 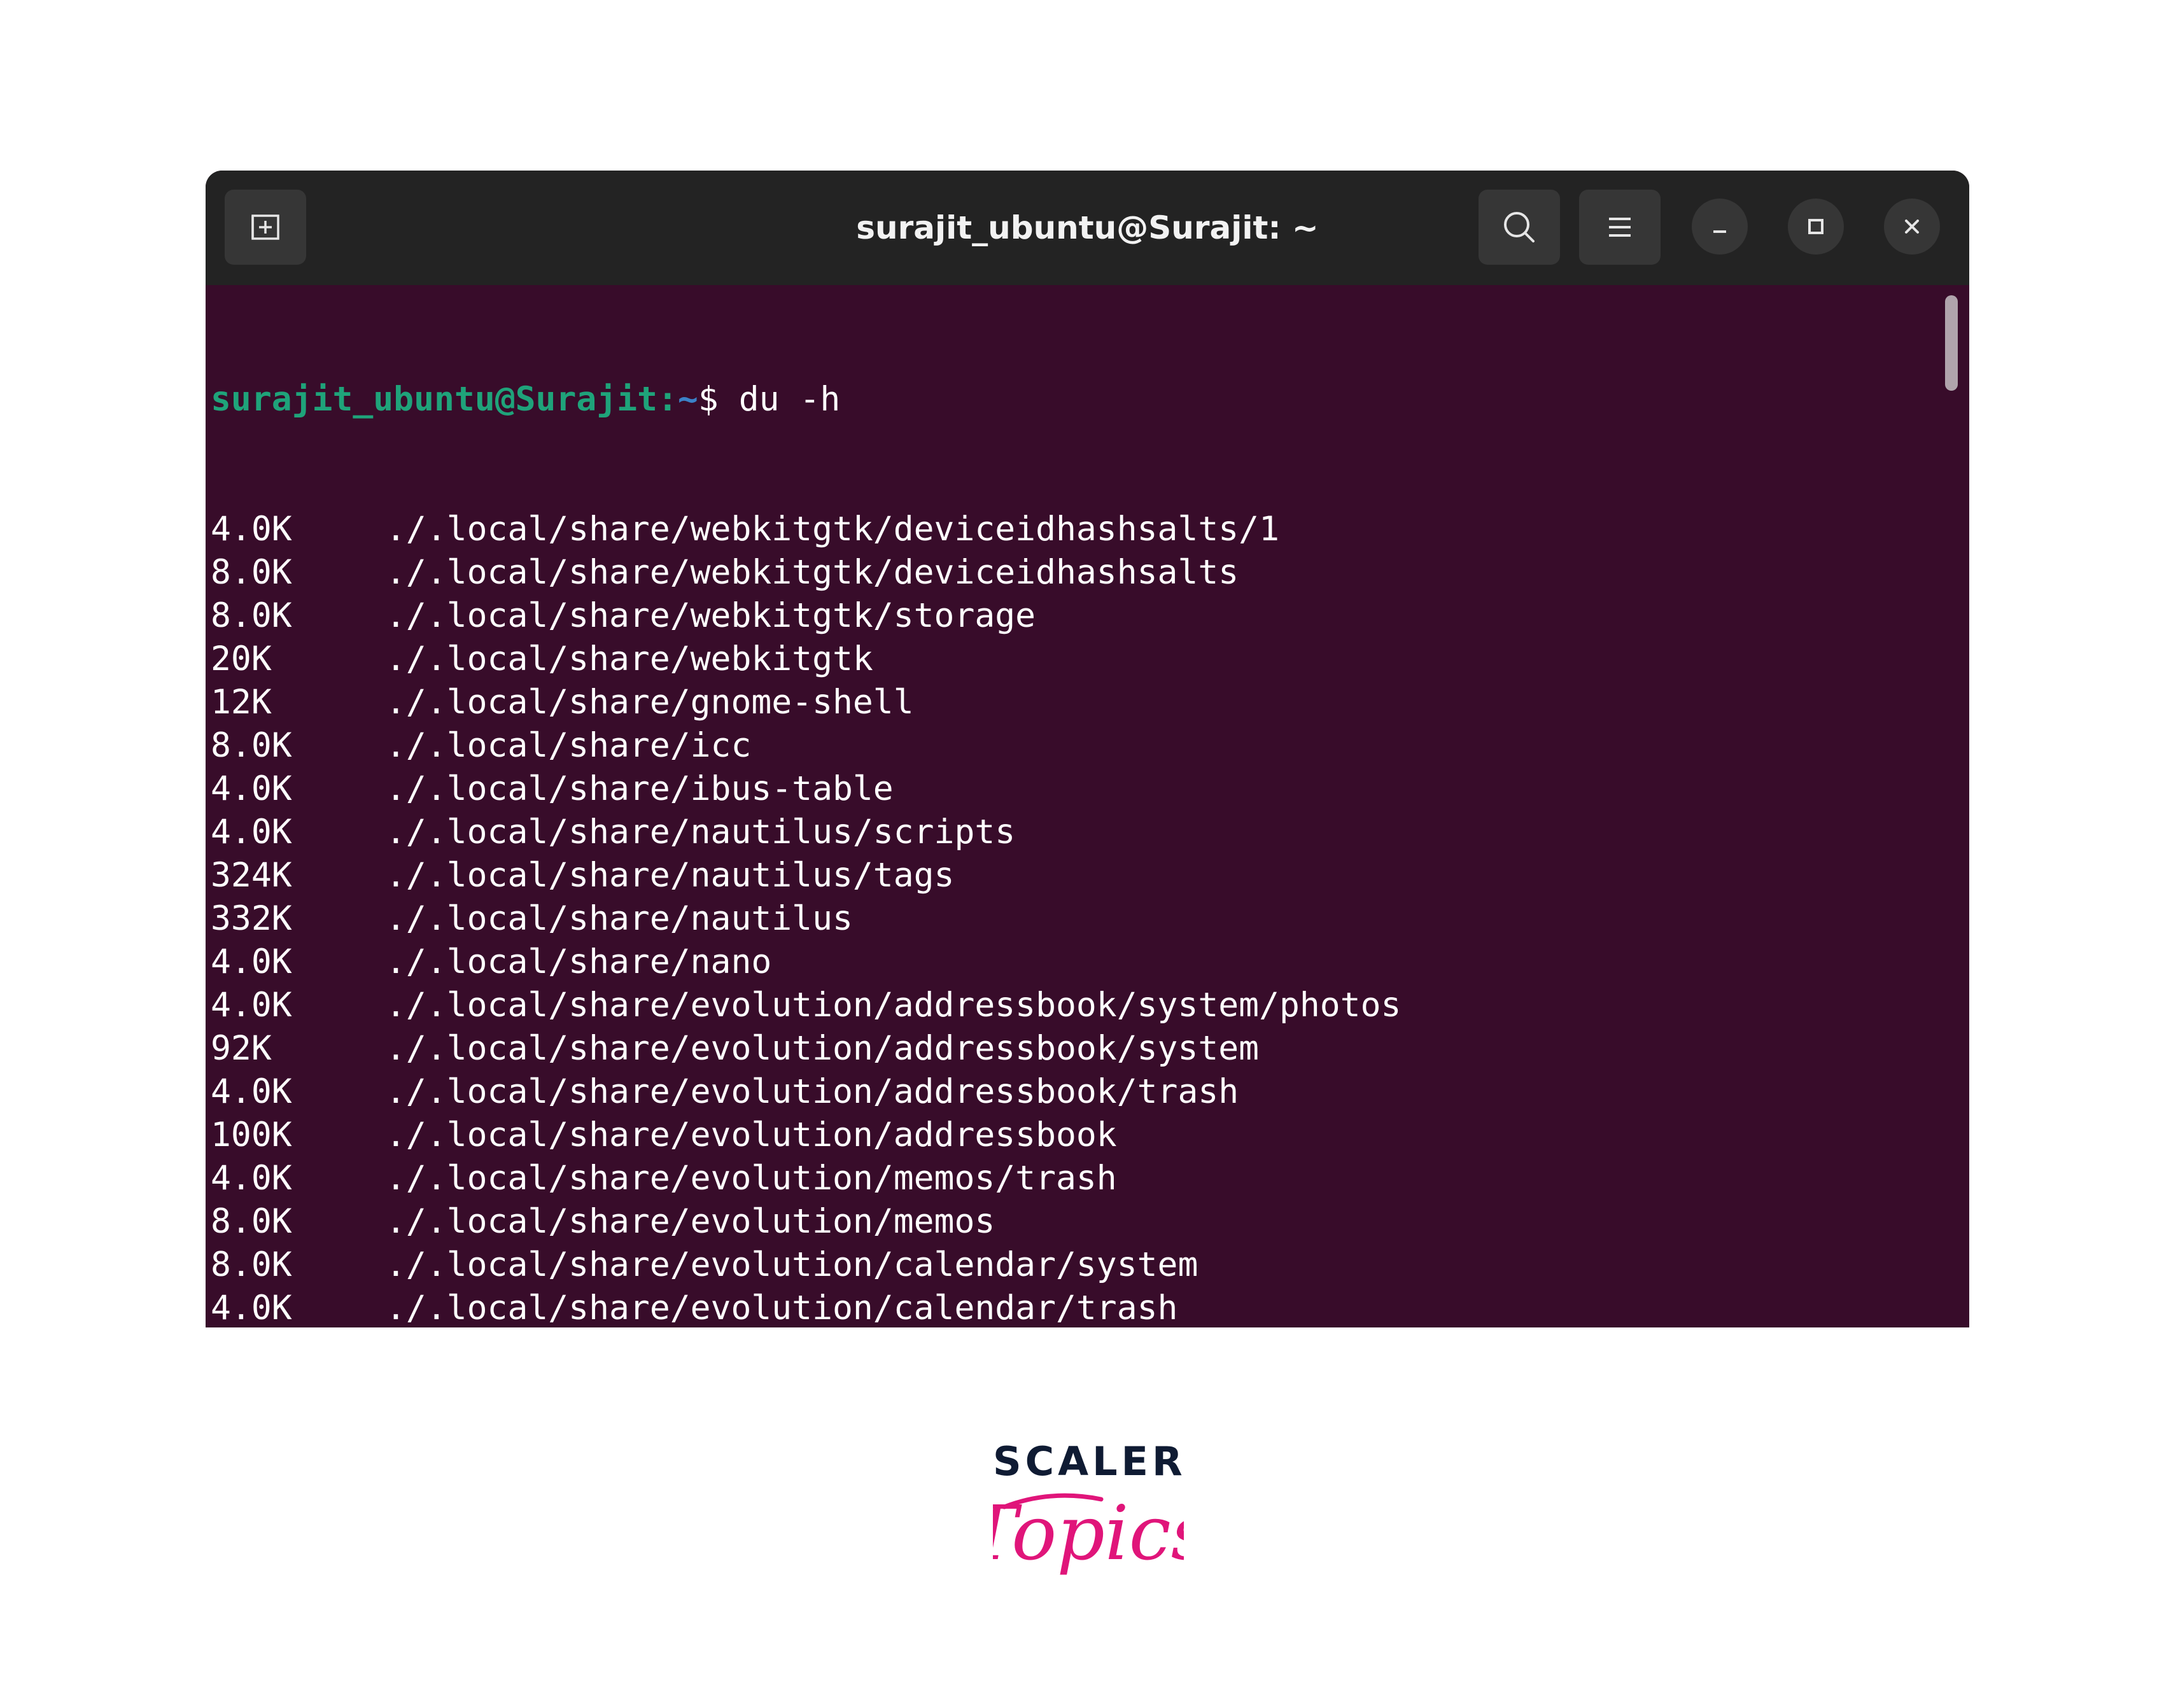 What do you see at coordinates (640, 788) in the screenshot?
I see `output-path: ./.local/share/ibus-table` at bounding box center [640, 788].